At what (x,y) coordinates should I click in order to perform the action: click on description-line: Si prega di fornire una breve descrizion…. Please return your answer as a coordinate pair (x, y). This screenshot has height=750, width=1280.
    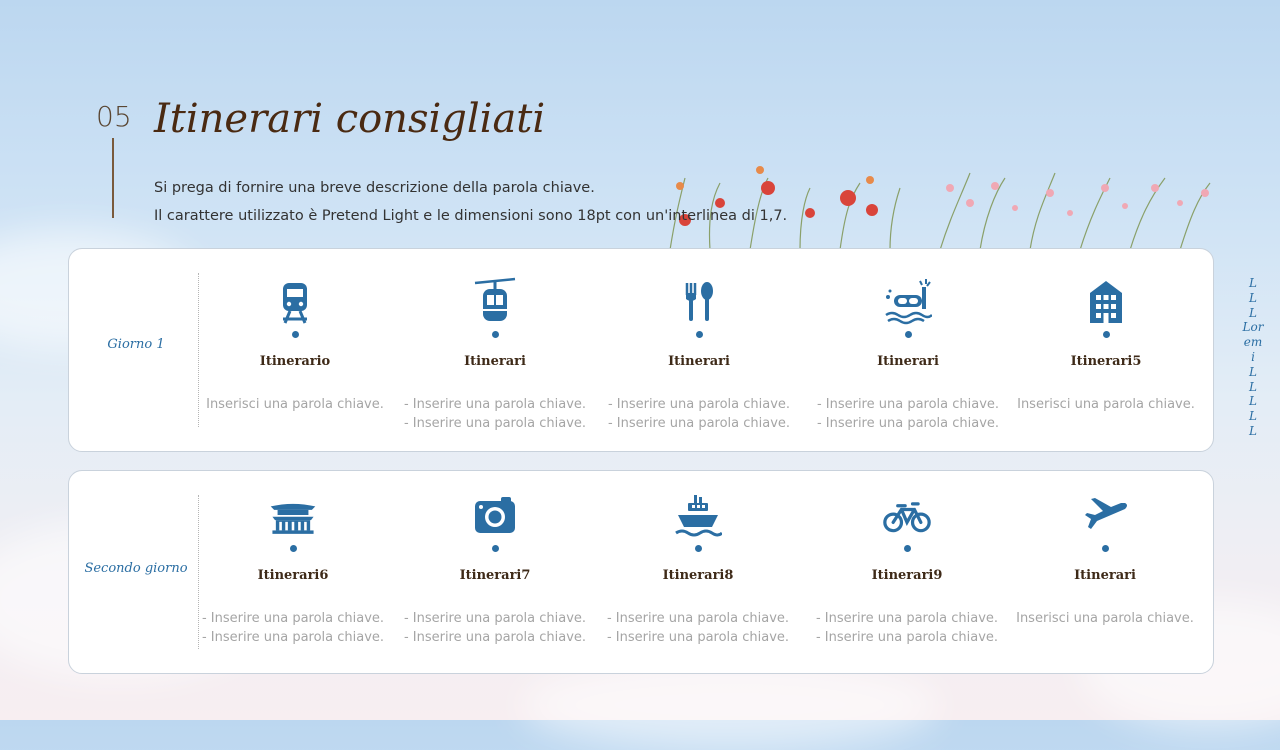
    Looking at the image, I should click on (374, 188).